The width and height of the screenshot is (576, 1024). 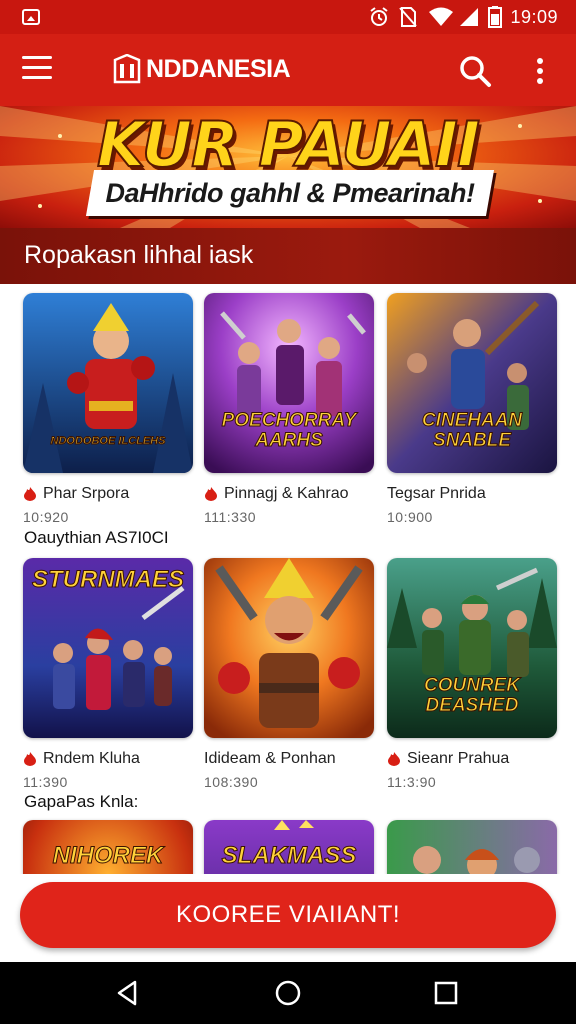 What do you see at coordinates (139, 255) in the screenshot?
I see `section-title: Ropakasn lihhal iask` at bounding box center [139, 255].